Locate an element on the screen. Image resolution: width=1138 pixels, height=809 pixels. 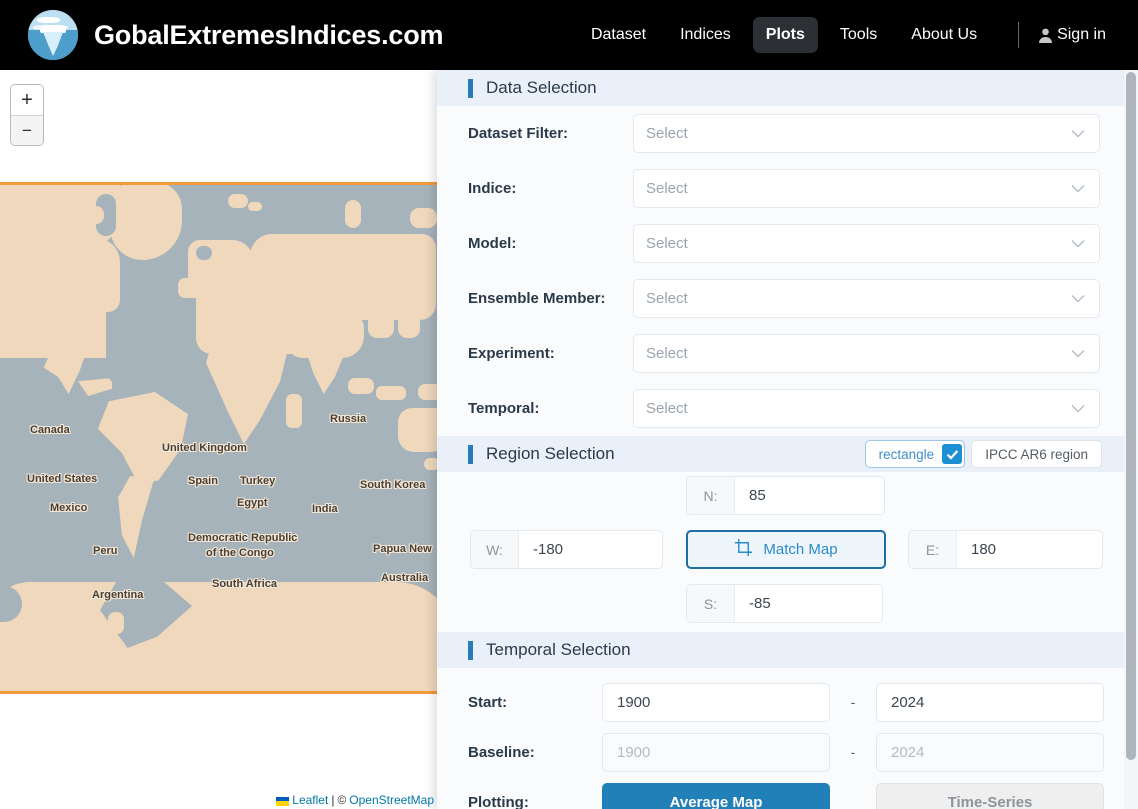
ensemble-member-value: Select is located at coordinates (667, 298).